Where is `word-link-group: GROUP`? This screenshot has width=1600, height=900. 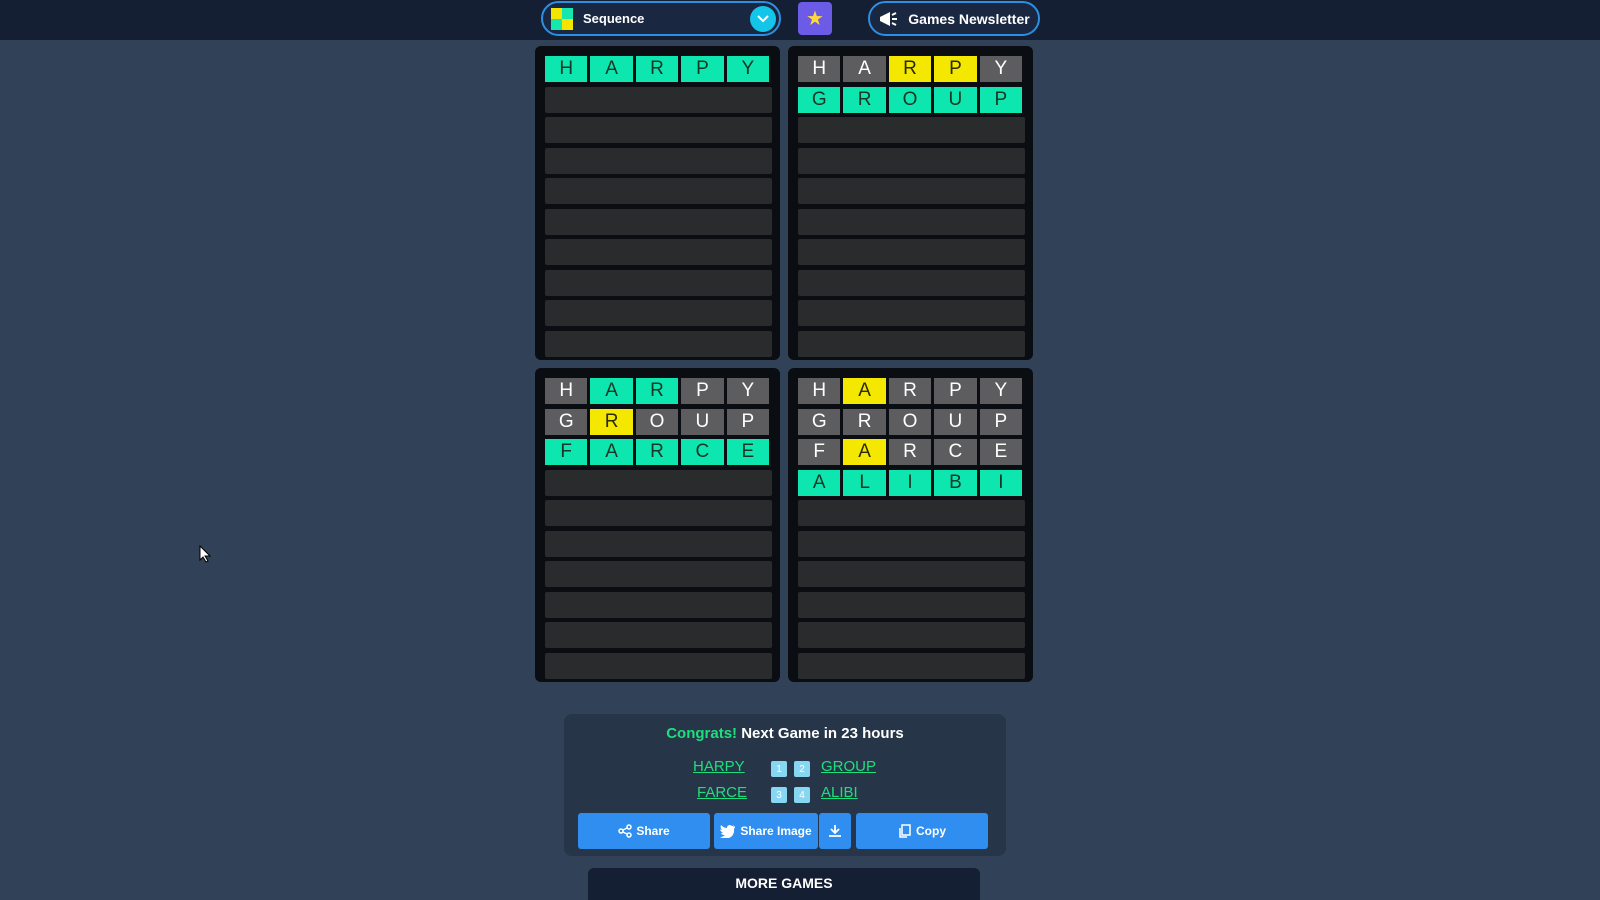
word-link-group: GROUP is located at coordinates (848, 766).